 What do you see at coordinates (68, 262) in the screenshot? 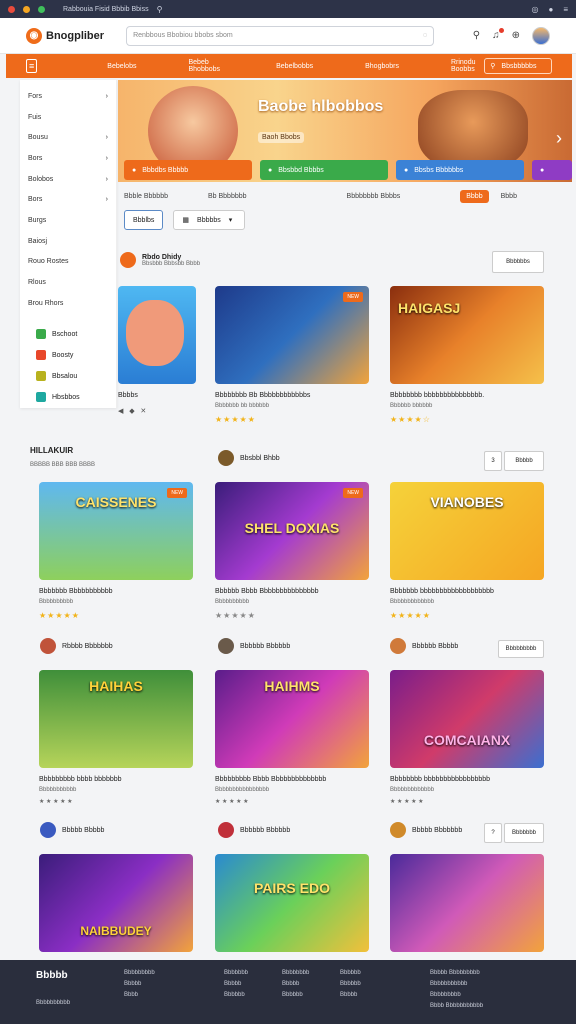
I see `sidebar-item: Rouo Rostes` at bounding box center [68, 262].